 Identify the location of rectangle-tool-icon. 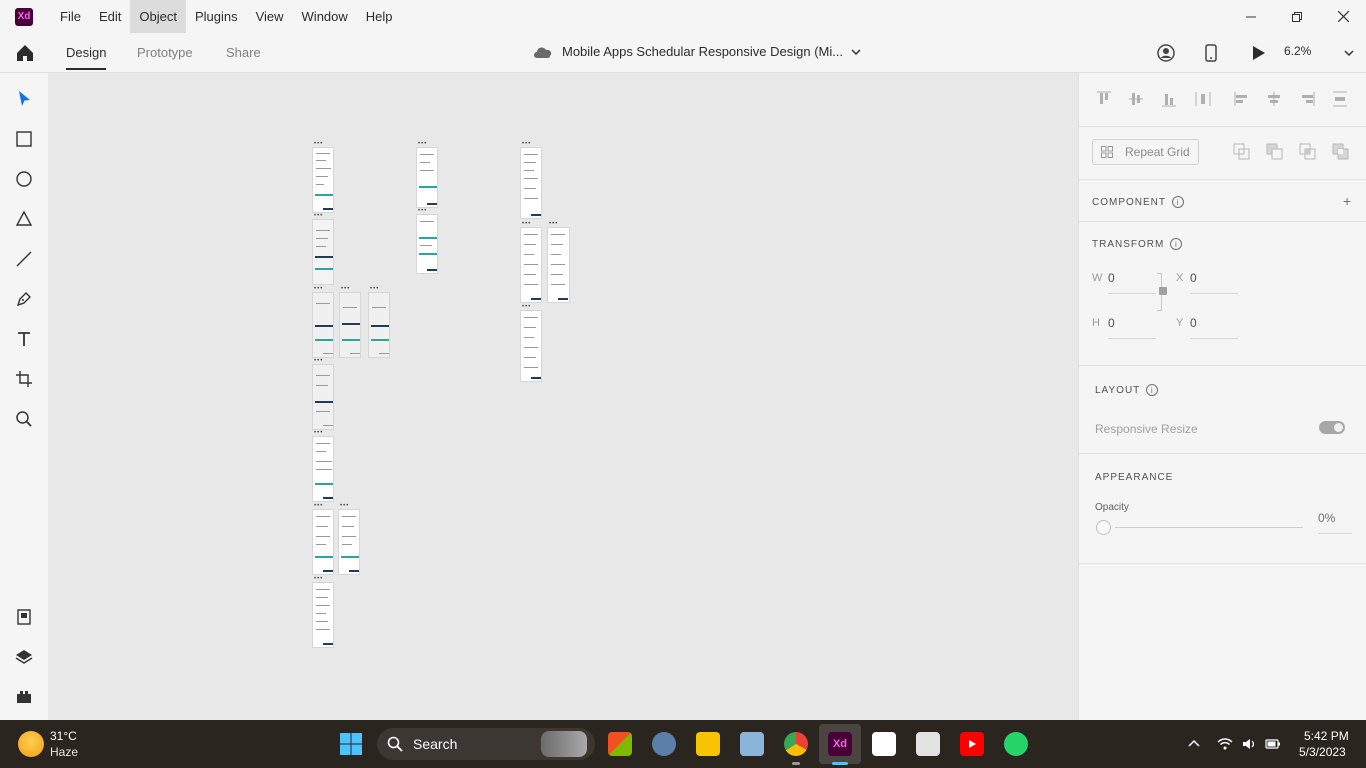
(24, 139).